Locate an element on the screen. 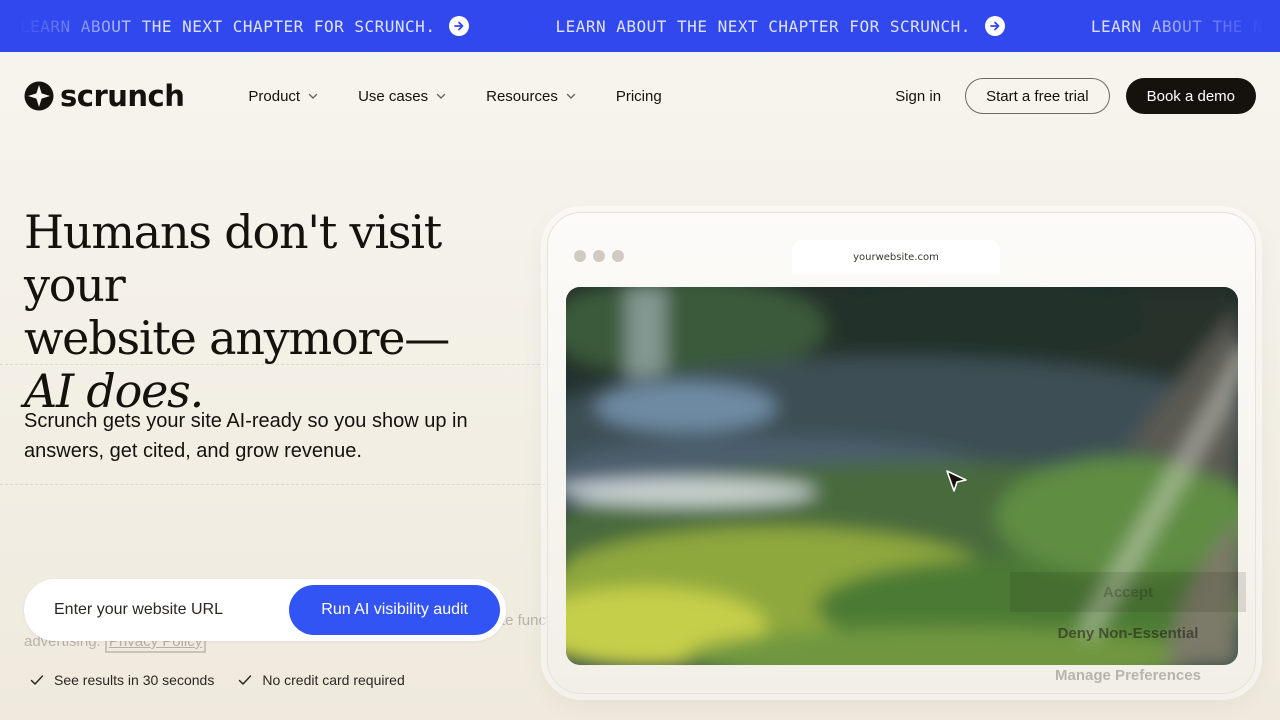  book-demo-button: Book a demo is located at coordinates (1190, 96).